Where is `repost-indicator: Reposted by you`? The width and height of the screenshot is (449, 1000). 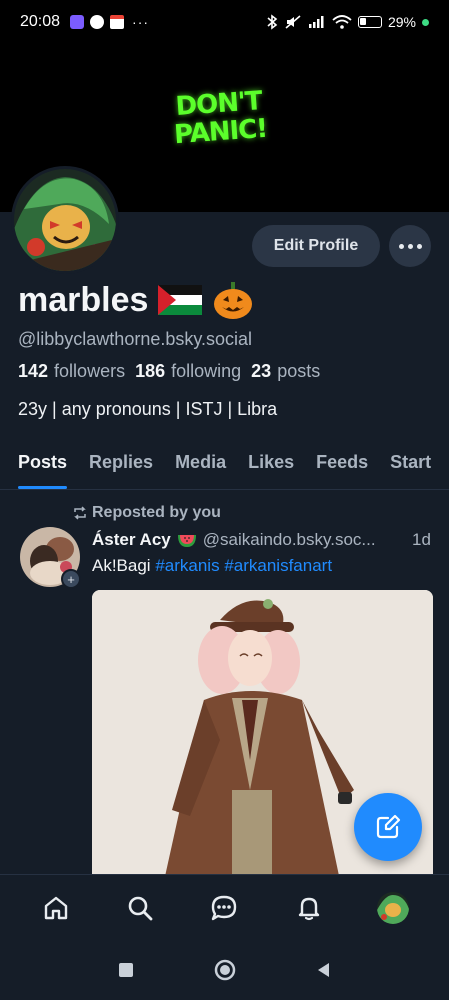
repost-indicator: Reposted by you is located at coordinates (146, 513).